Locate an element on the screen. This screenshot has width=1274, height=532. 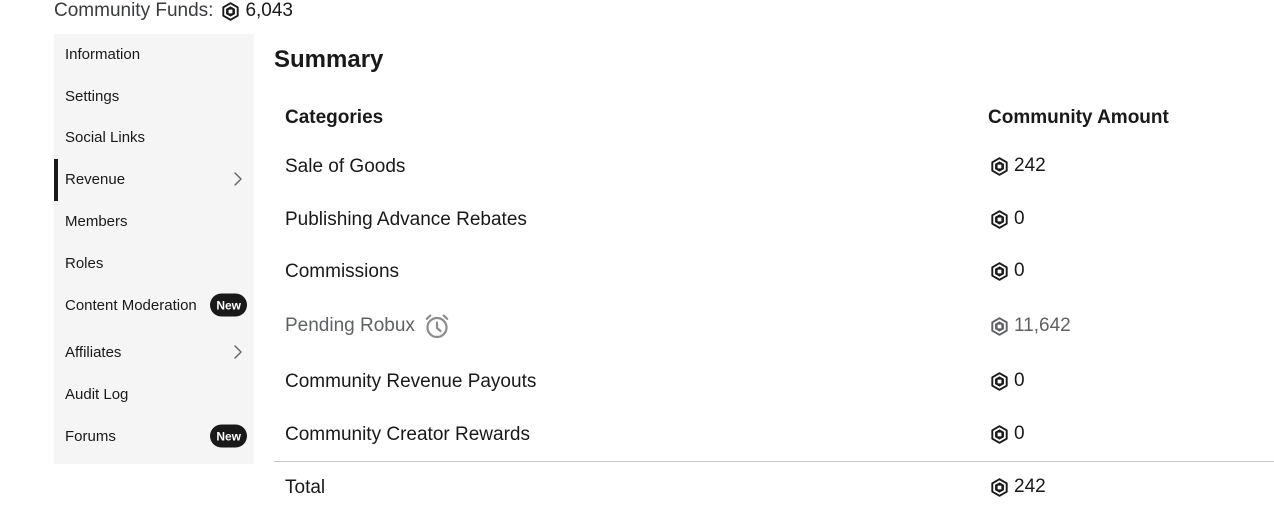
community-amount-column-header: Community Amount is located at coordinates (1078, 117).